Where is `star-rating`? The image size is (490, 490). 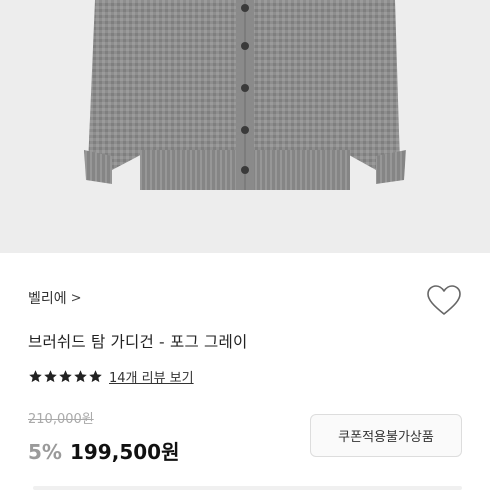
star-rating is located at coordinates (65, 376).